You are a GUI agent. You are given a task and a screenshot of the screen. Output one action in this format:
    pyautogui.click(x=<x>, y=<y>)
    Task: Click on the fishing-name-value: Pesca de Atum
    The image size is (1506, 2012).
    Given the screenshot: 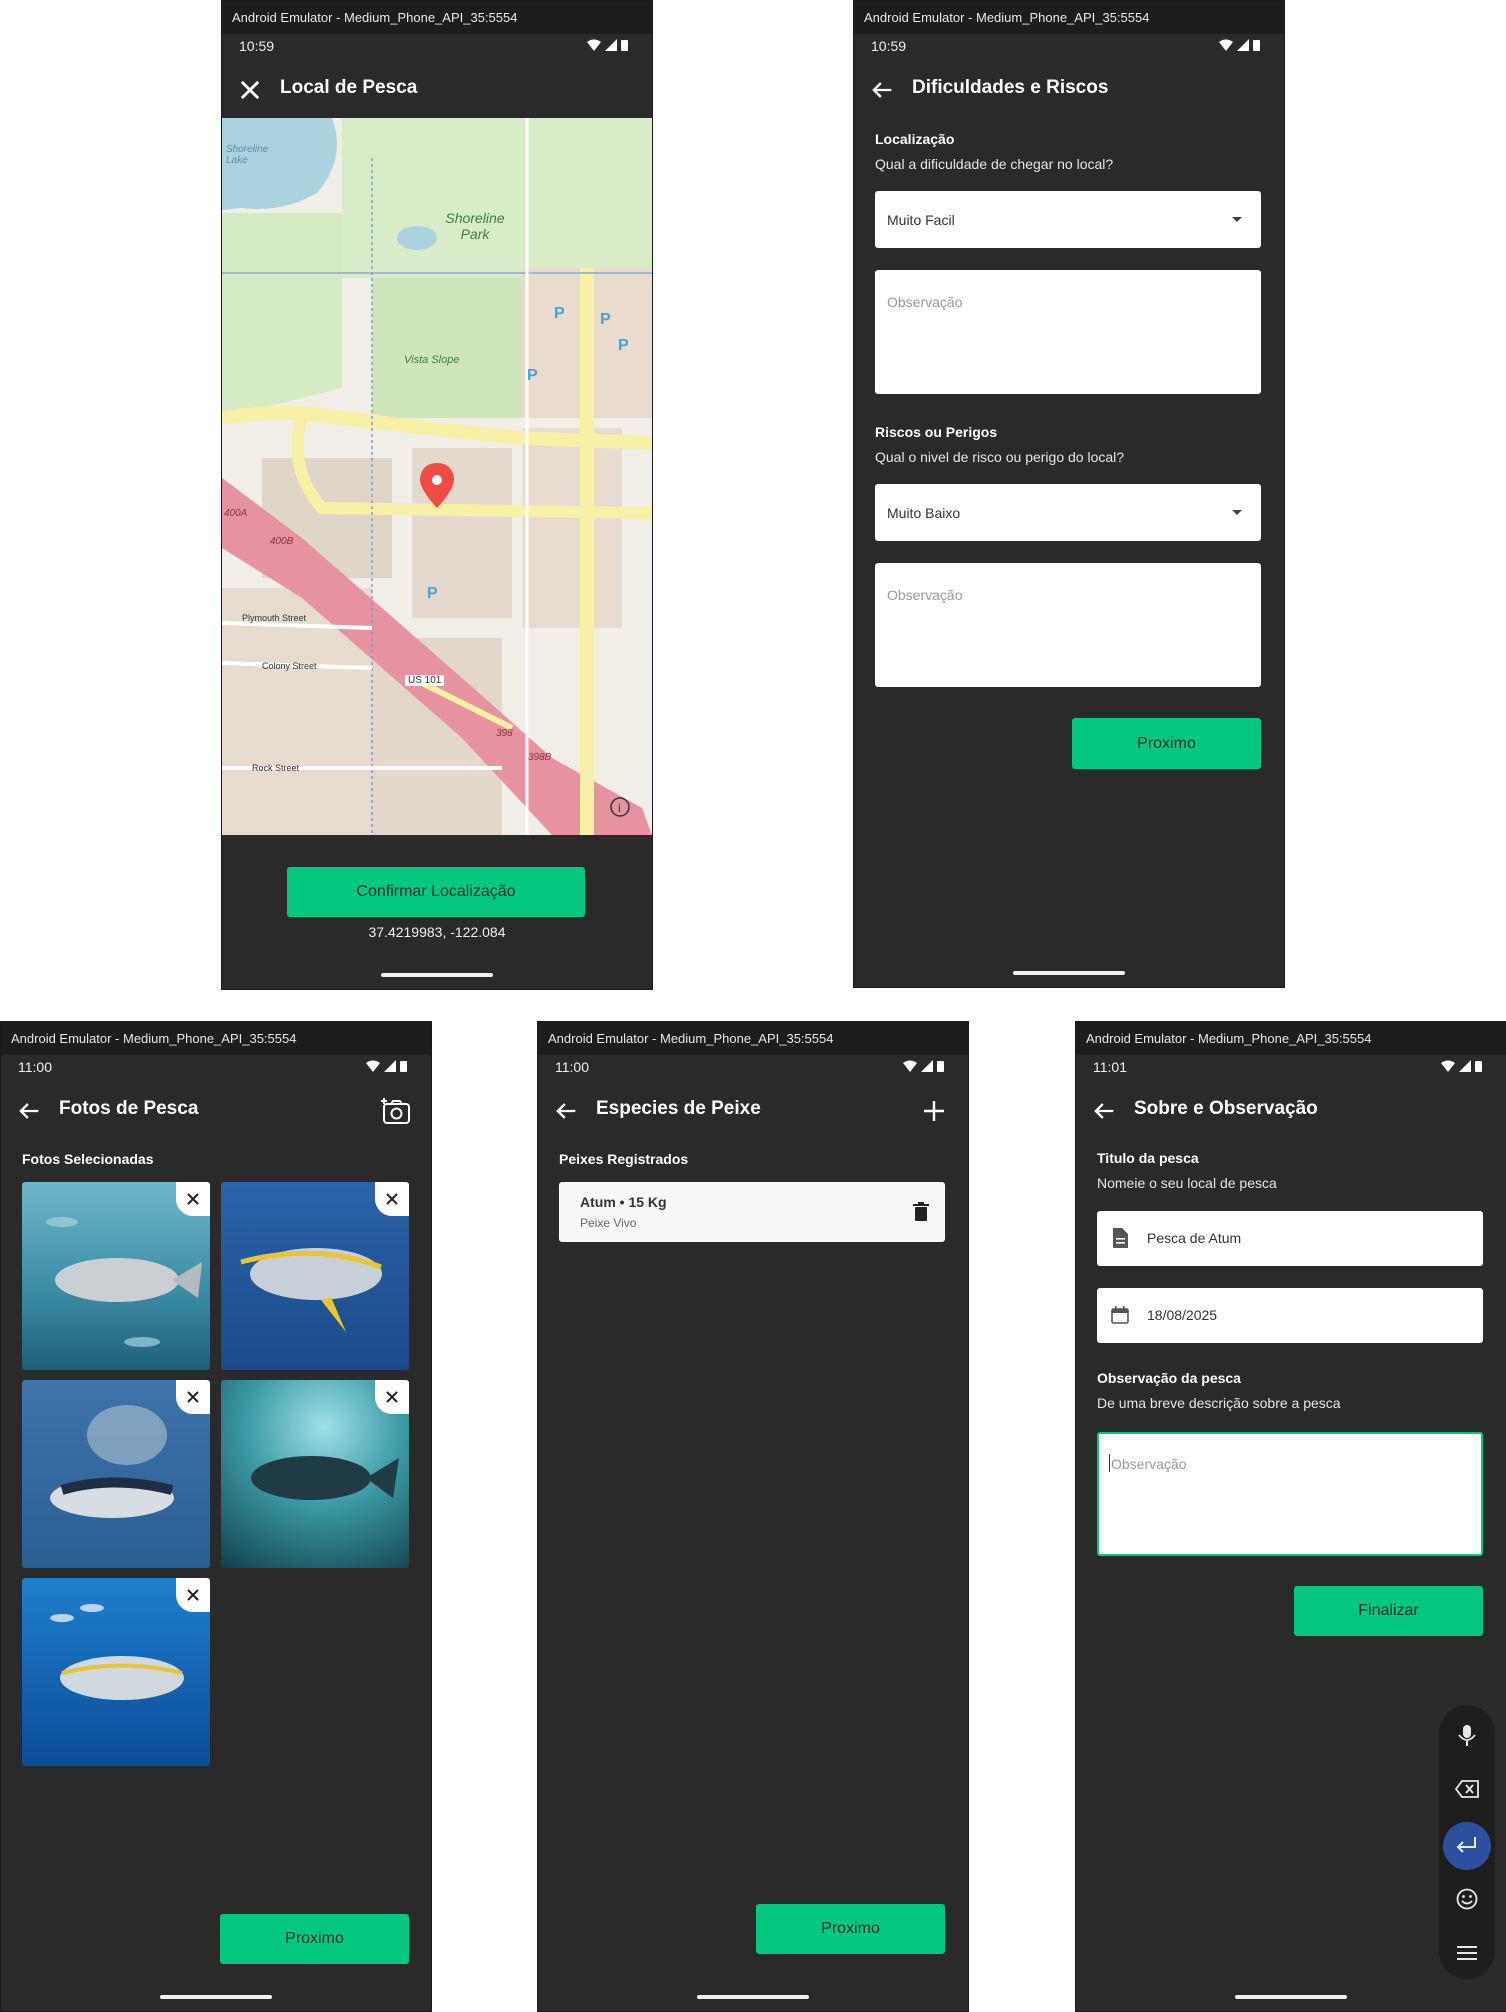 What is the action you would take?
    pyautogui.click(x=1194, y=1238)
    